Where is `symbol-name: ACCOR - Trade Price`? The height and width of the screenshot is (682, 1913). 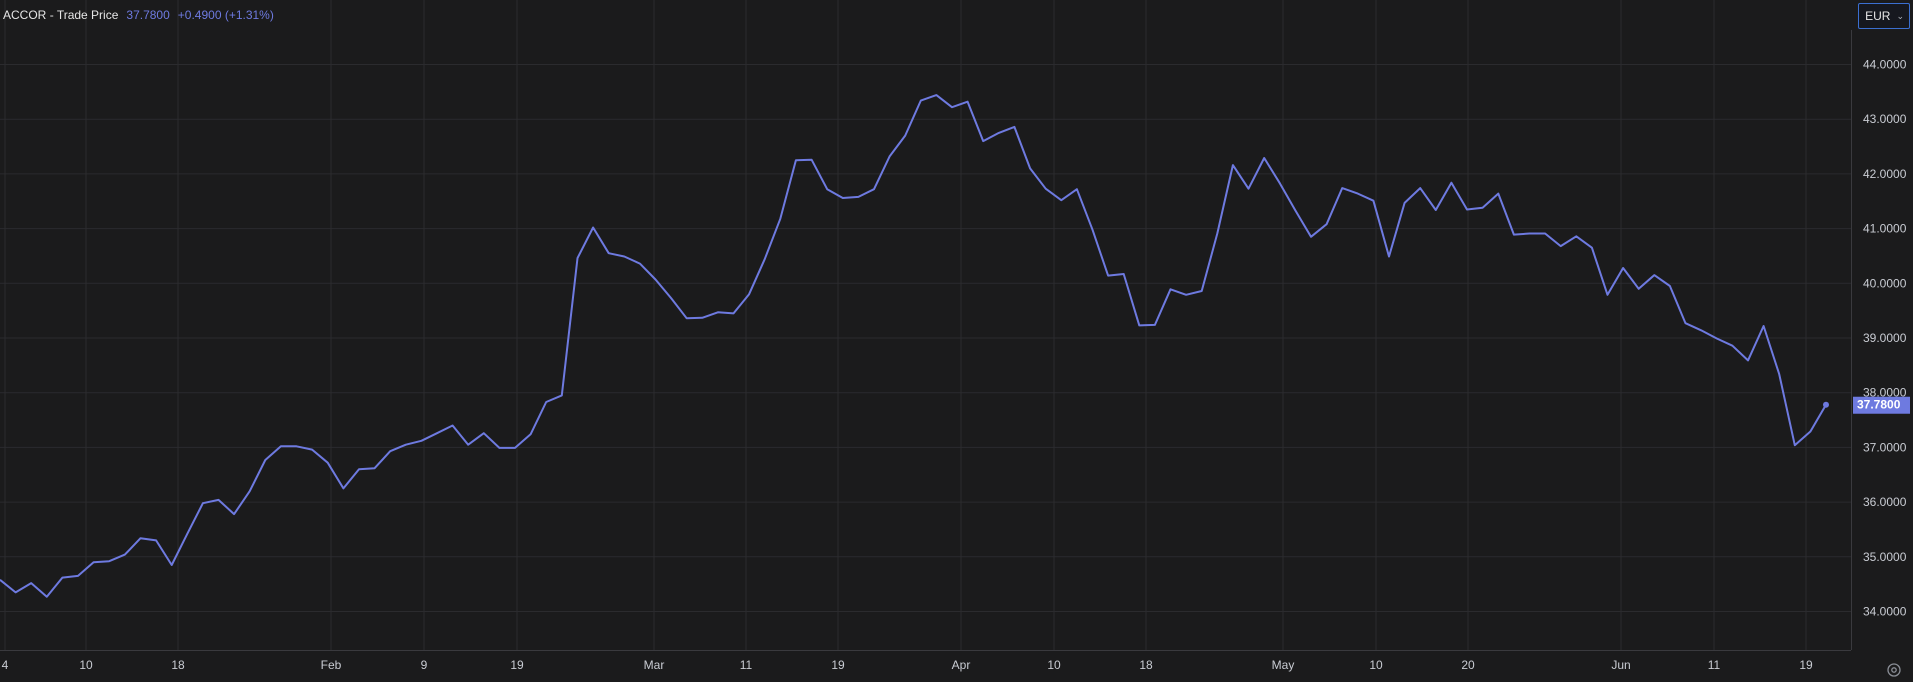
symbol-name: ACCOR - Trade Price is located at coordinates (61, 15).